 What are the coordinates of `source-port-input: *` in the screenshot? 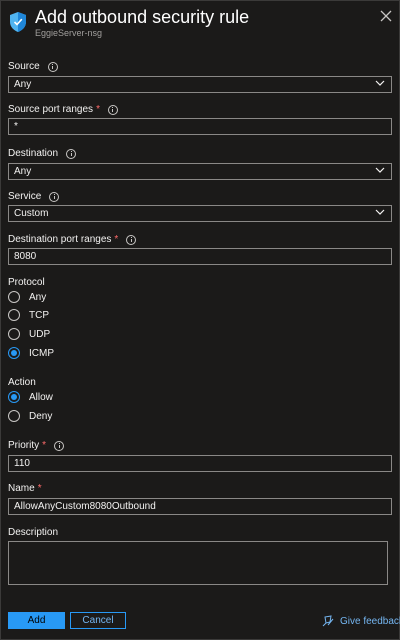 It's located at (200, 126).